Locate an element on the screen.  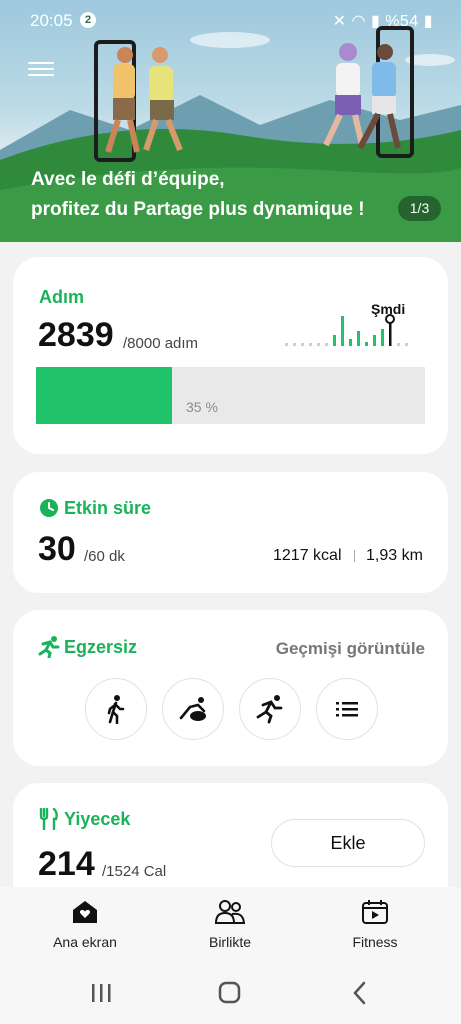
walking-button is located at coordinates (116, 709).